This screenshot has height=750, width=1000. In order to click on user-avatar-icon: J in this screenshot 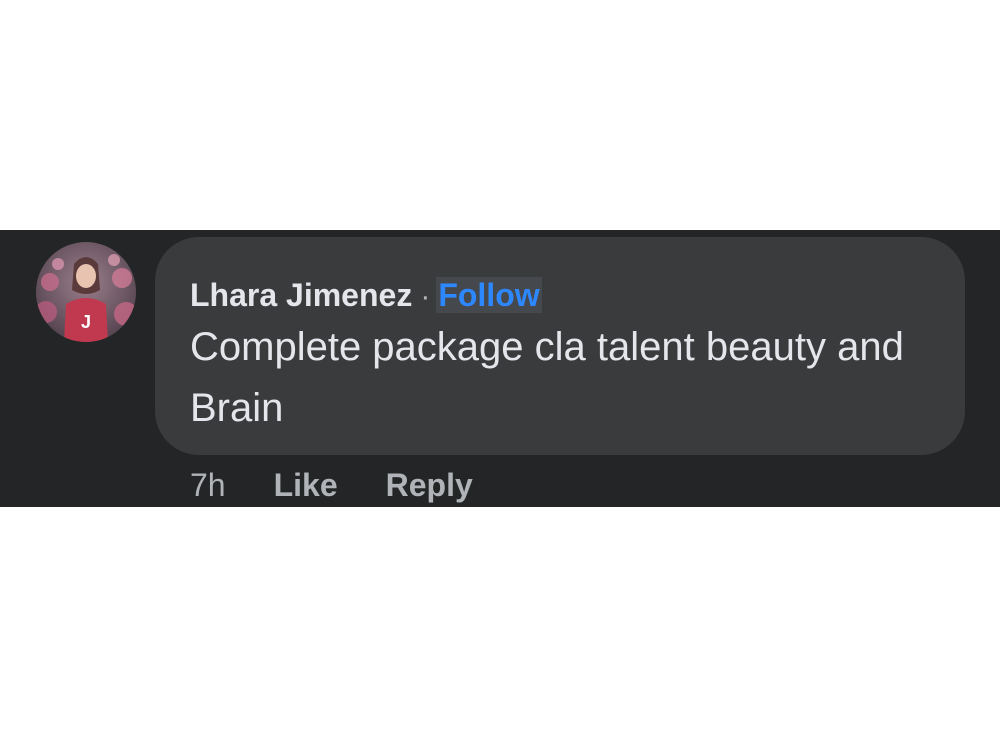, I will do `click(86, 292)`.